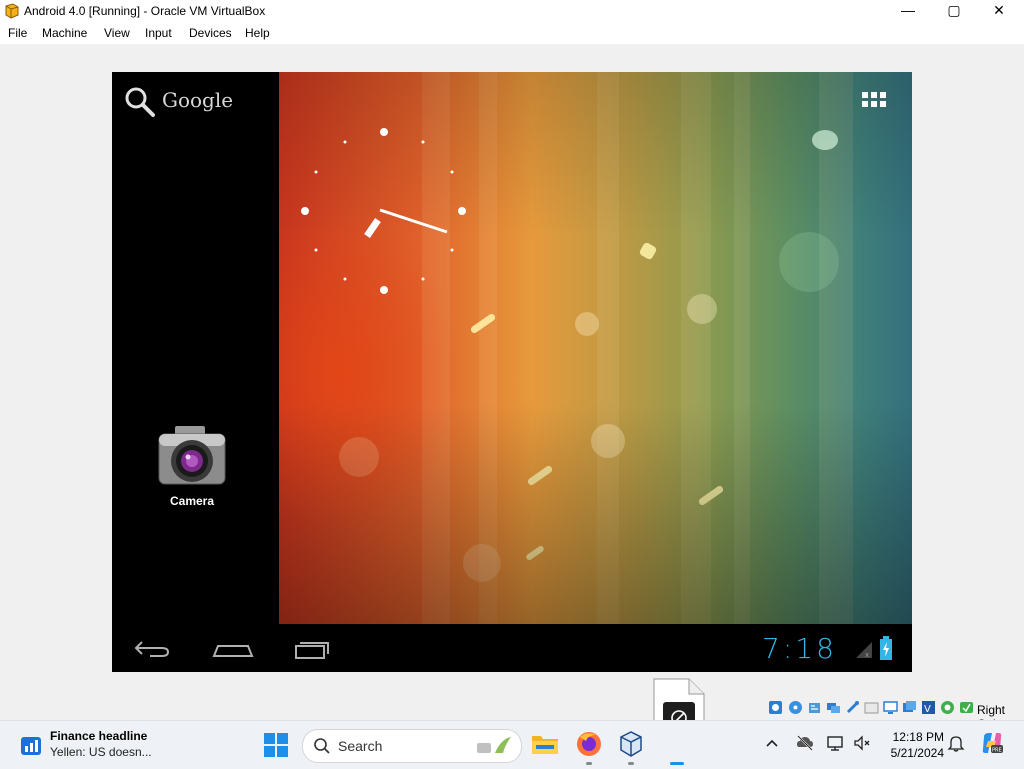  What do you see at coordinates (385, 214) in the screenshot?
I see `analog-clock-widget` at bounding box center [385, 214].